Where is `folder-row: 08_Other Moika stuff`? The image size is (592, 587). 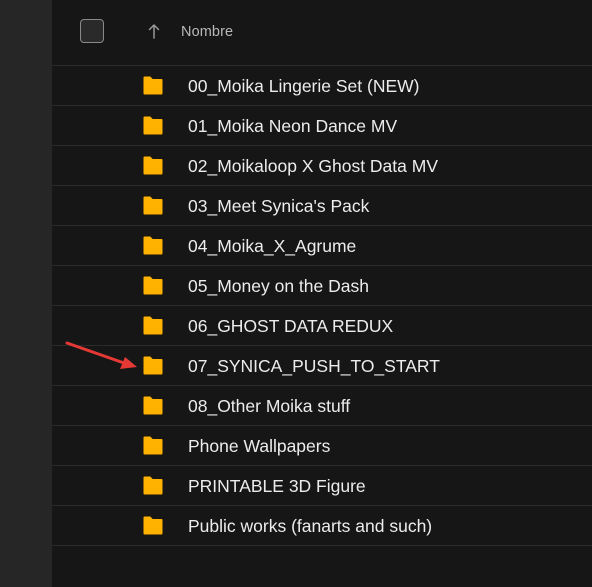 folder-row: 08_Other Moika stuff is located at coordinates (322, 406).